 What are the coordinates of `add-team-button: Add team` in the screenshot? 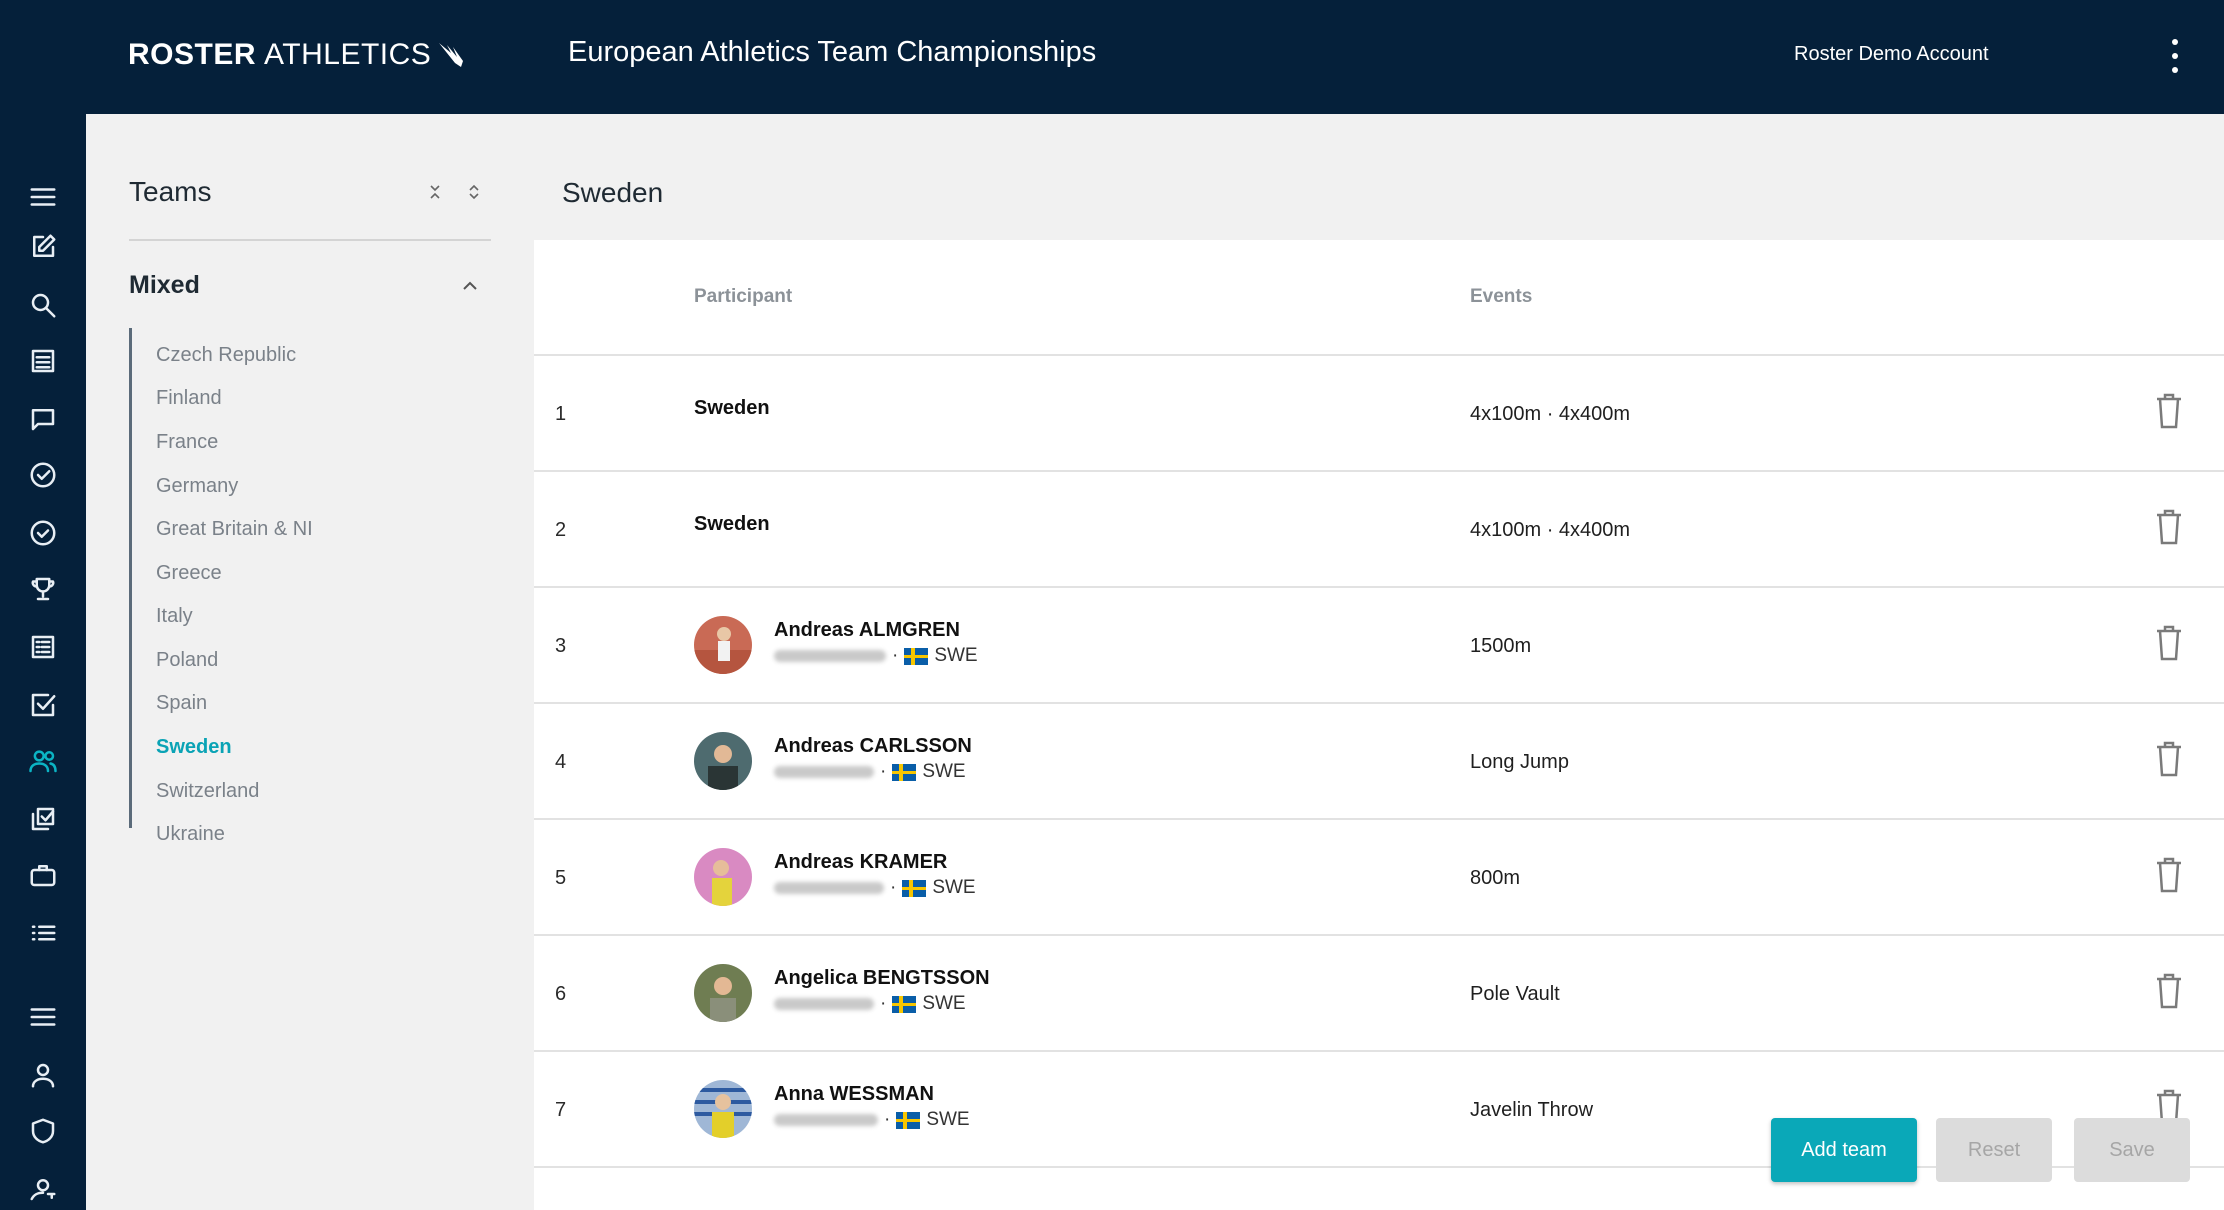 It's located at (1844, 1150).